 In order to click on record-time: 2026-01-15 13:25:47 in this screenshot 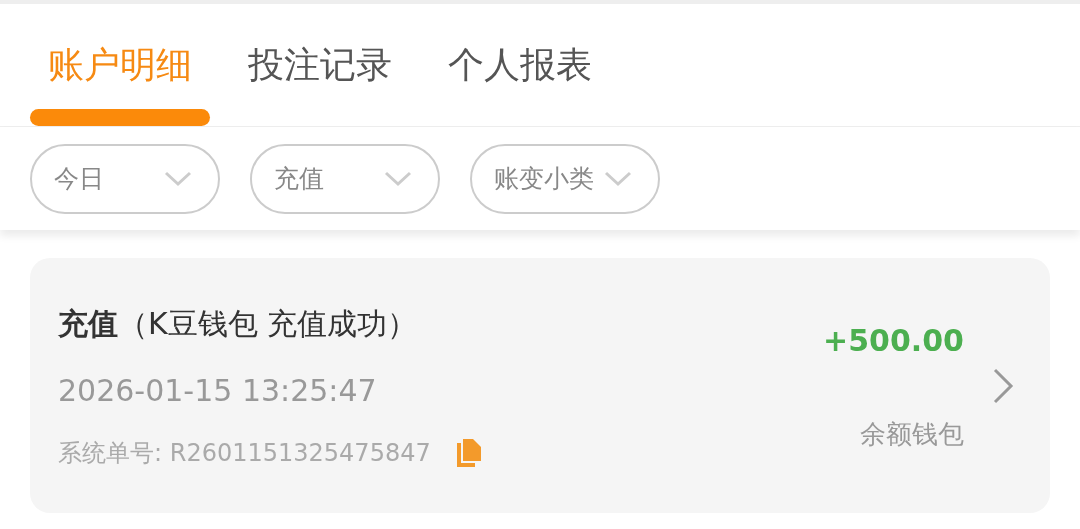, I will do `click(218, 390)`.